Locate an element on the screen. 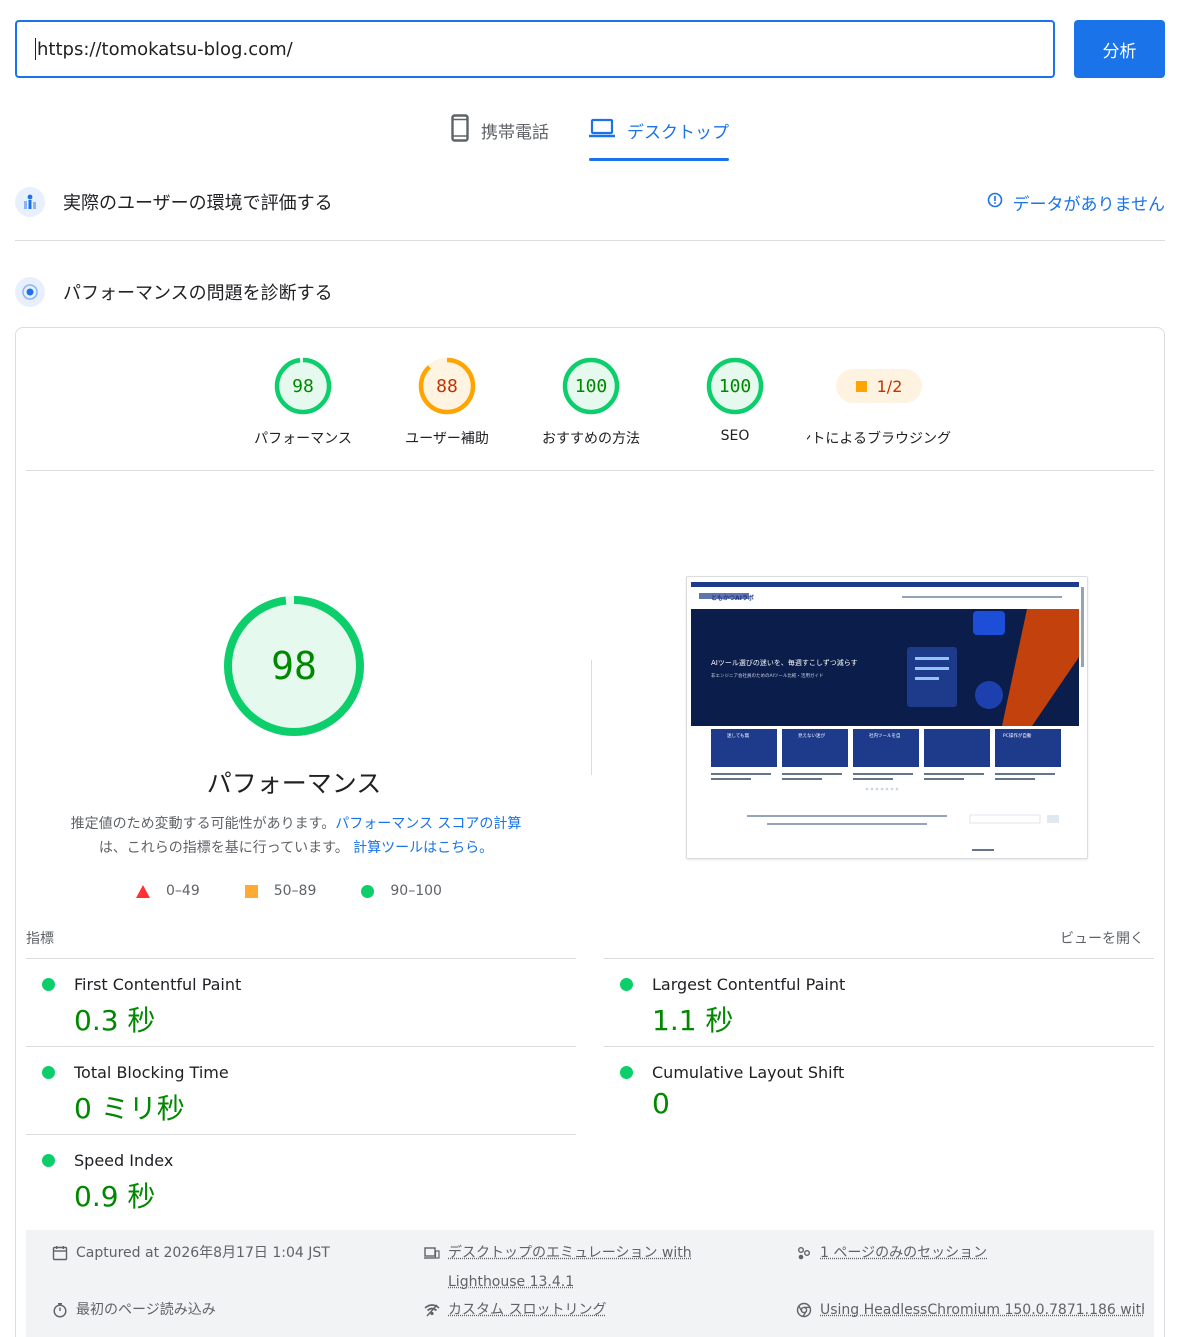 The image size is (1180, 1337). tab-desktop: デスクトップ is located at coordinates (659, 135).